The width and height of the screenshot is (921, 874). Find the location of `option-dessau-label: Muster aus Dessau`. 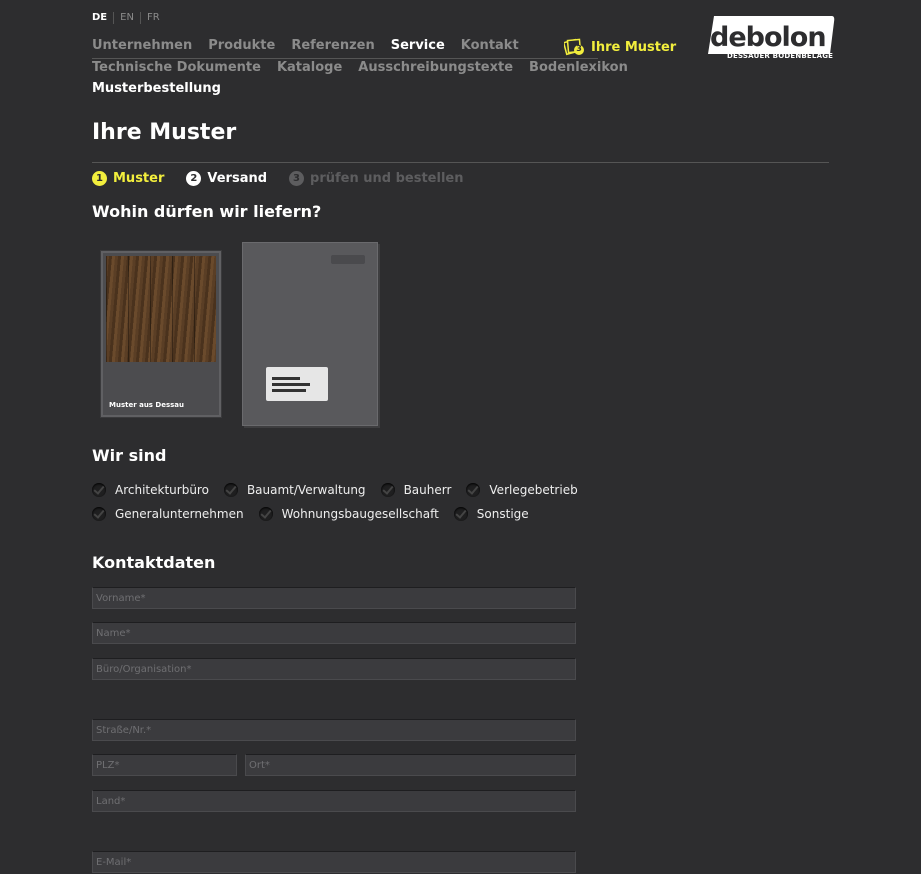

option-dessau-label: Muster aus Dessau is located at coordinates (147, 405).